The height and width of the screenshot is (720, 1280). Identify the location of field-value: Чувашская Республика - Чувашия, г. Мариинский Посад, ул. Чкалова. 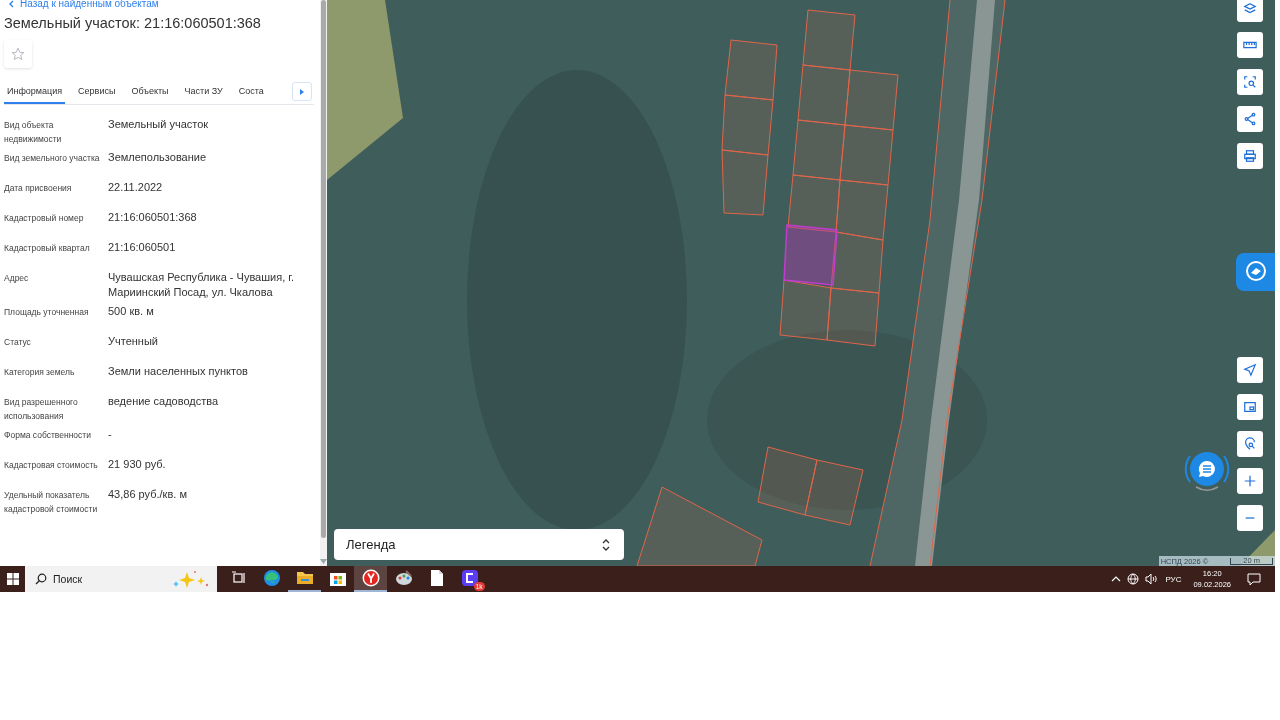
(201, 285).